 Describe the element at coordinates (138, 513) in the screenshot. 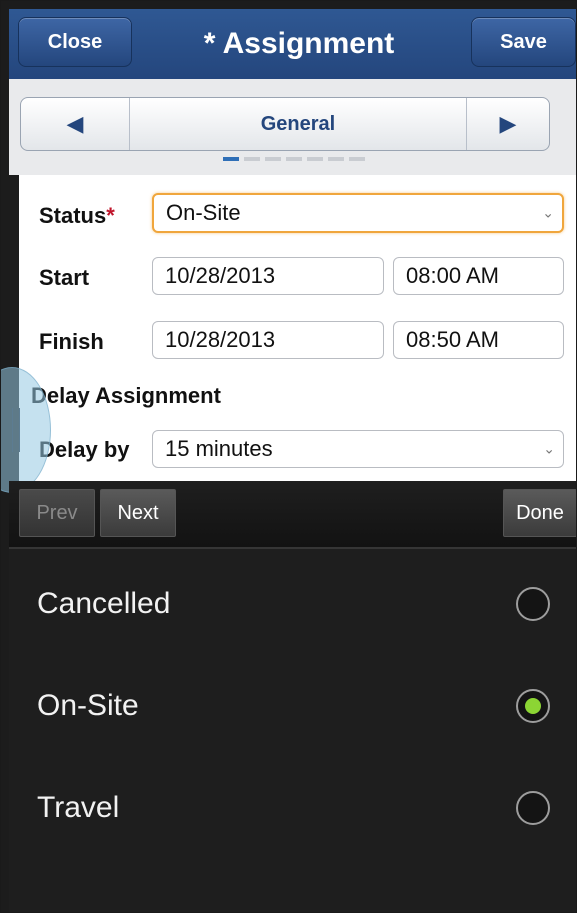

I see `next-button: Next` at that location.